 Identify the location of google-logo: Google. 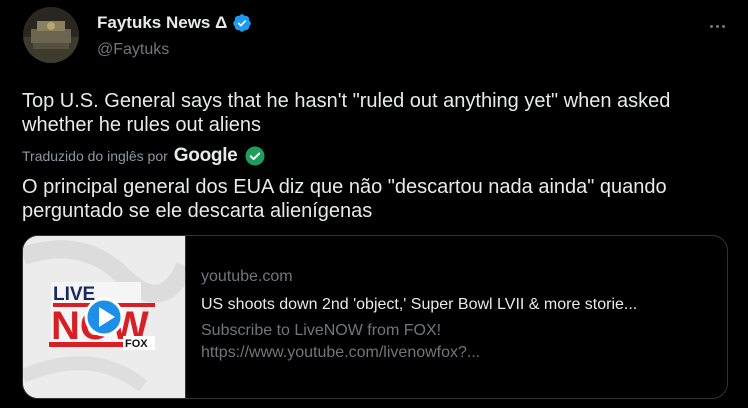
(205, 155).